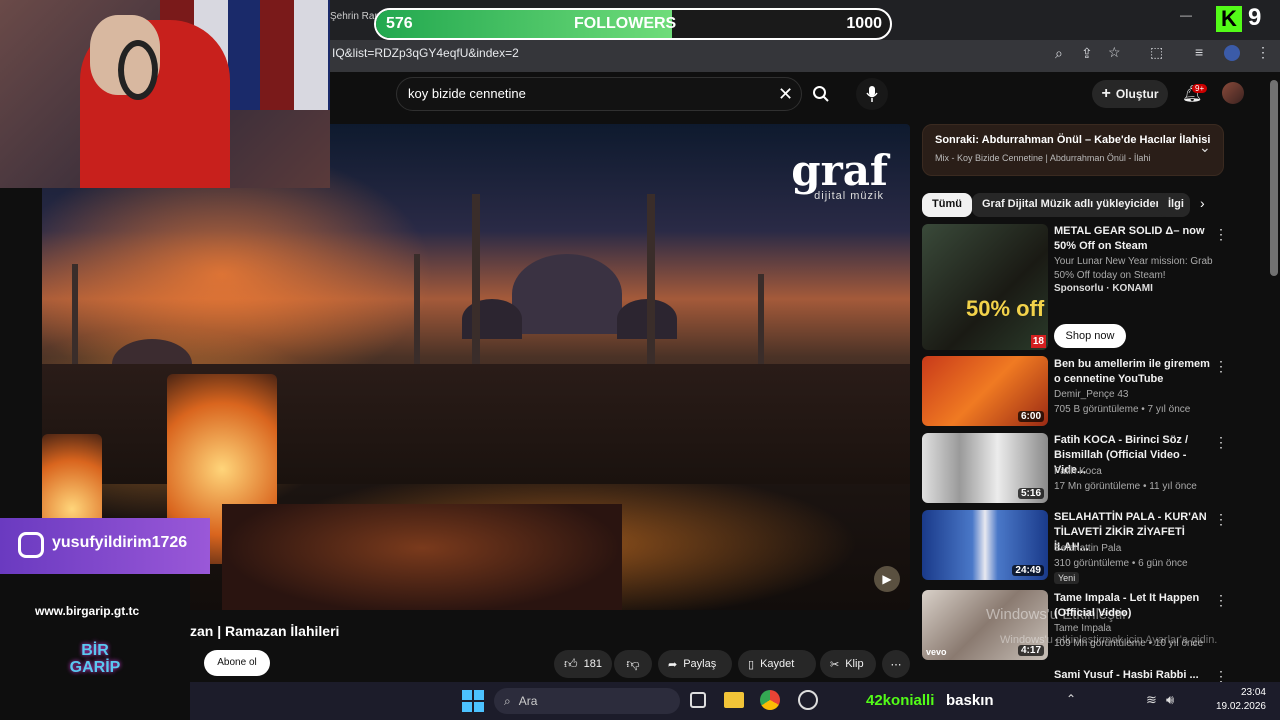 This screenshot has height=720, width=1280. What do you see at coordinates (985, 287) in the screenshot?
I see `ad-thumbnail: 50% off 18` at bounding box center [985, 287].